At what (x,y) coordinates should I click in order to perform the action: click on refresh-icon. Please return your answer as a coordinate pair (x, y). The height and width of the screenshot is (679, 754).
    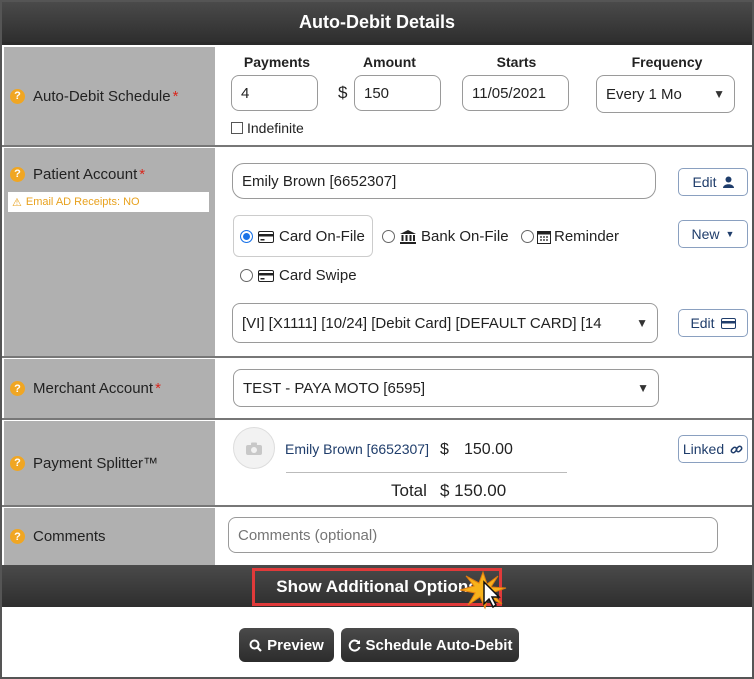
    Looking at the image, I should click on (354, 645).